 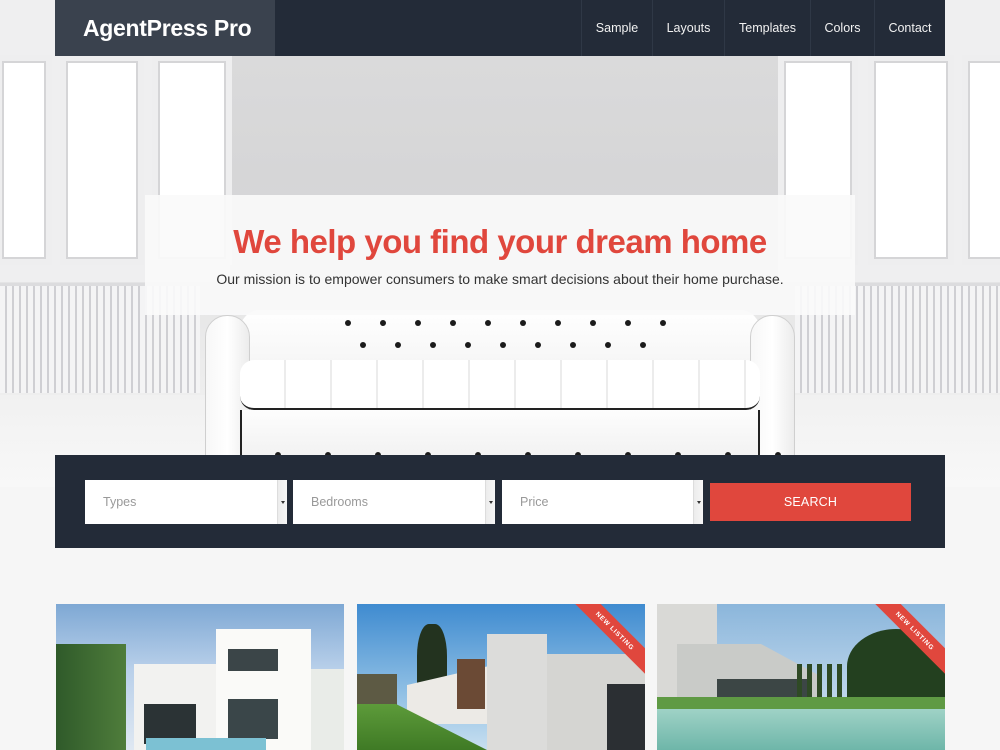 I want to click on nav-item-sample: Sample, so click(x=616, y=28).